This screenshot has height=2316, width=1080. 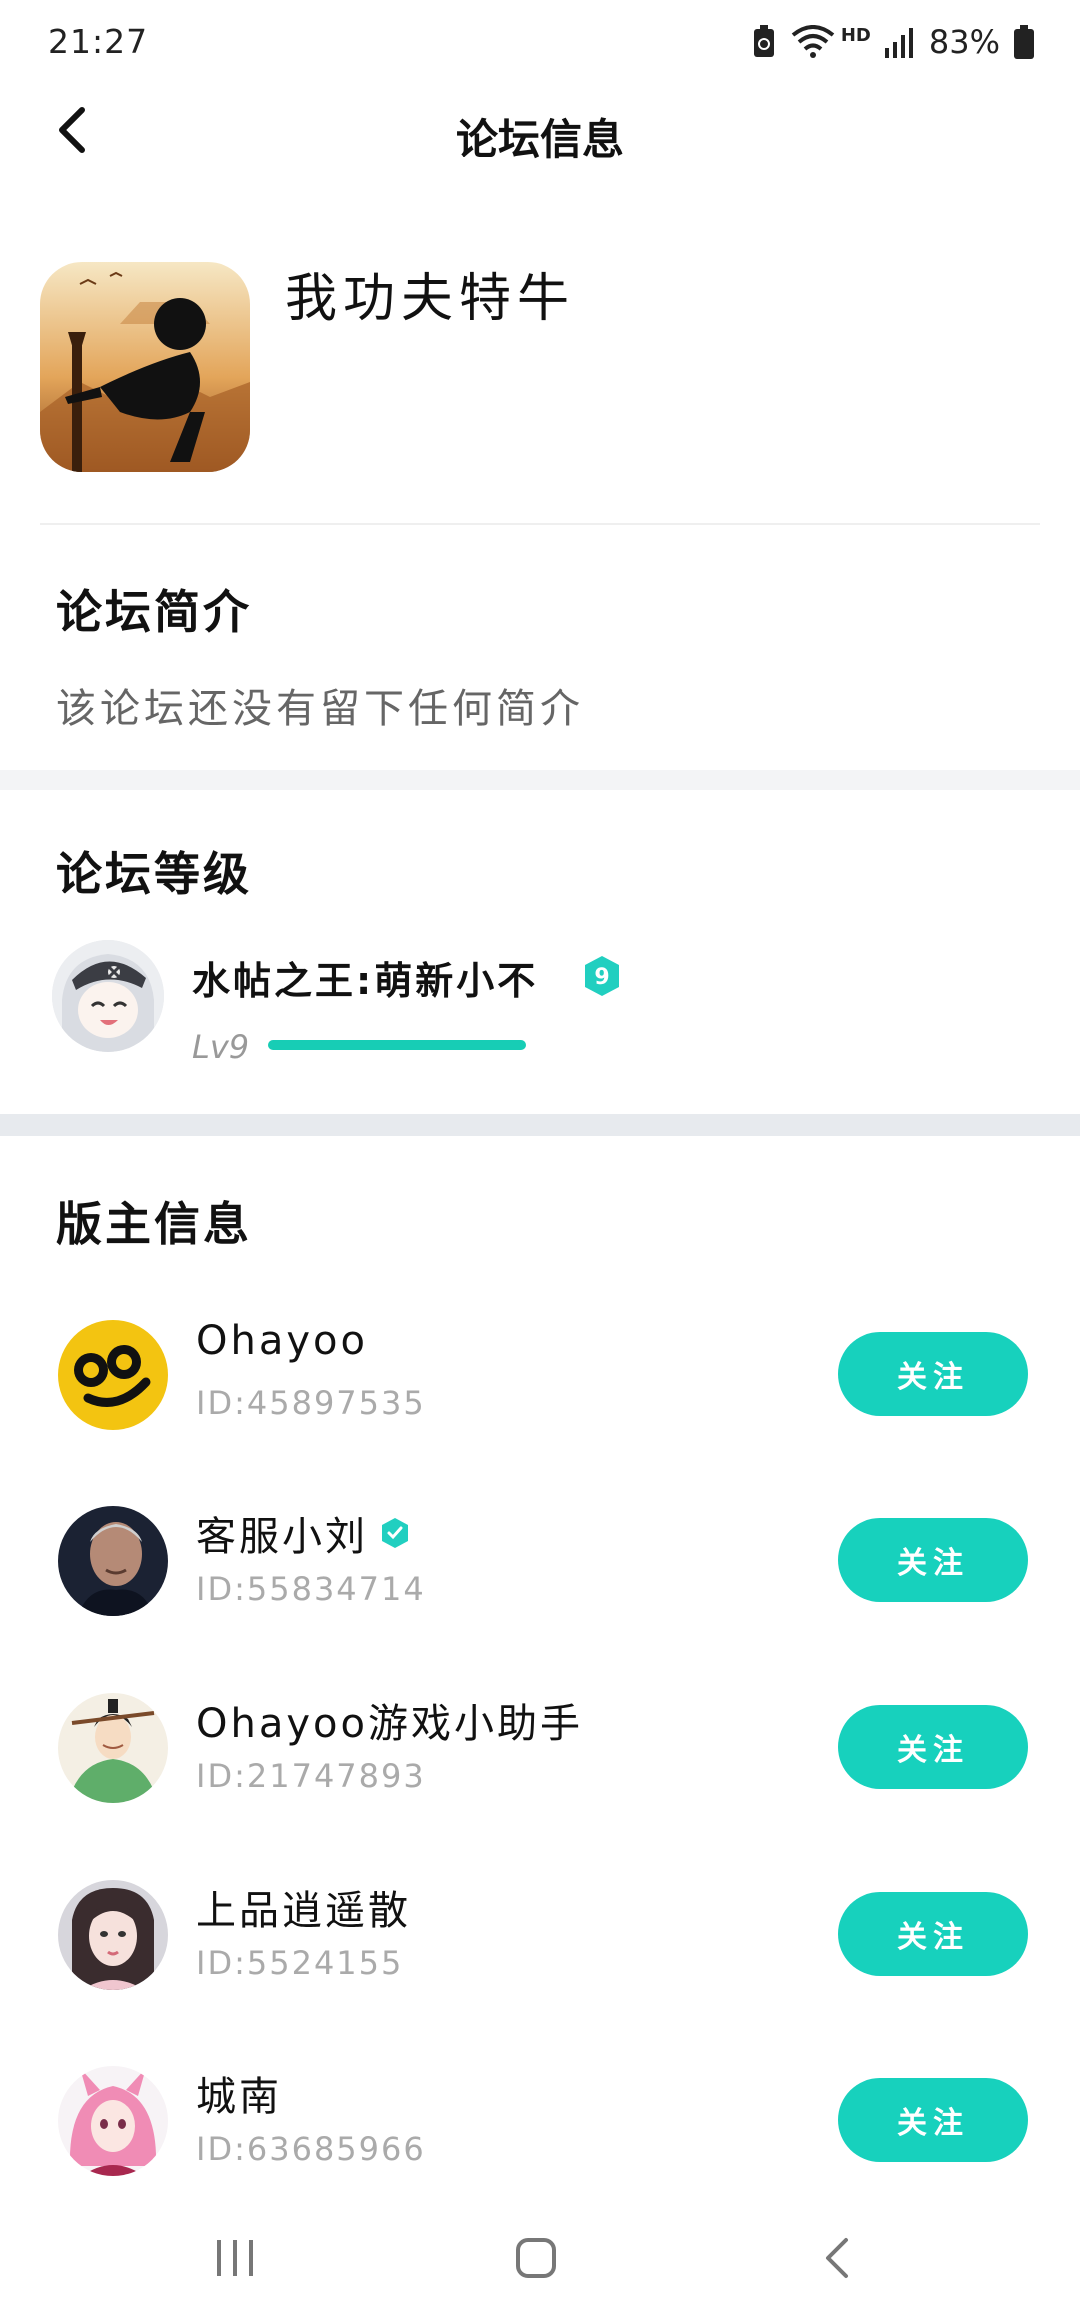 I want to click on chevron-left-icon, so click(x=837, y=2258).